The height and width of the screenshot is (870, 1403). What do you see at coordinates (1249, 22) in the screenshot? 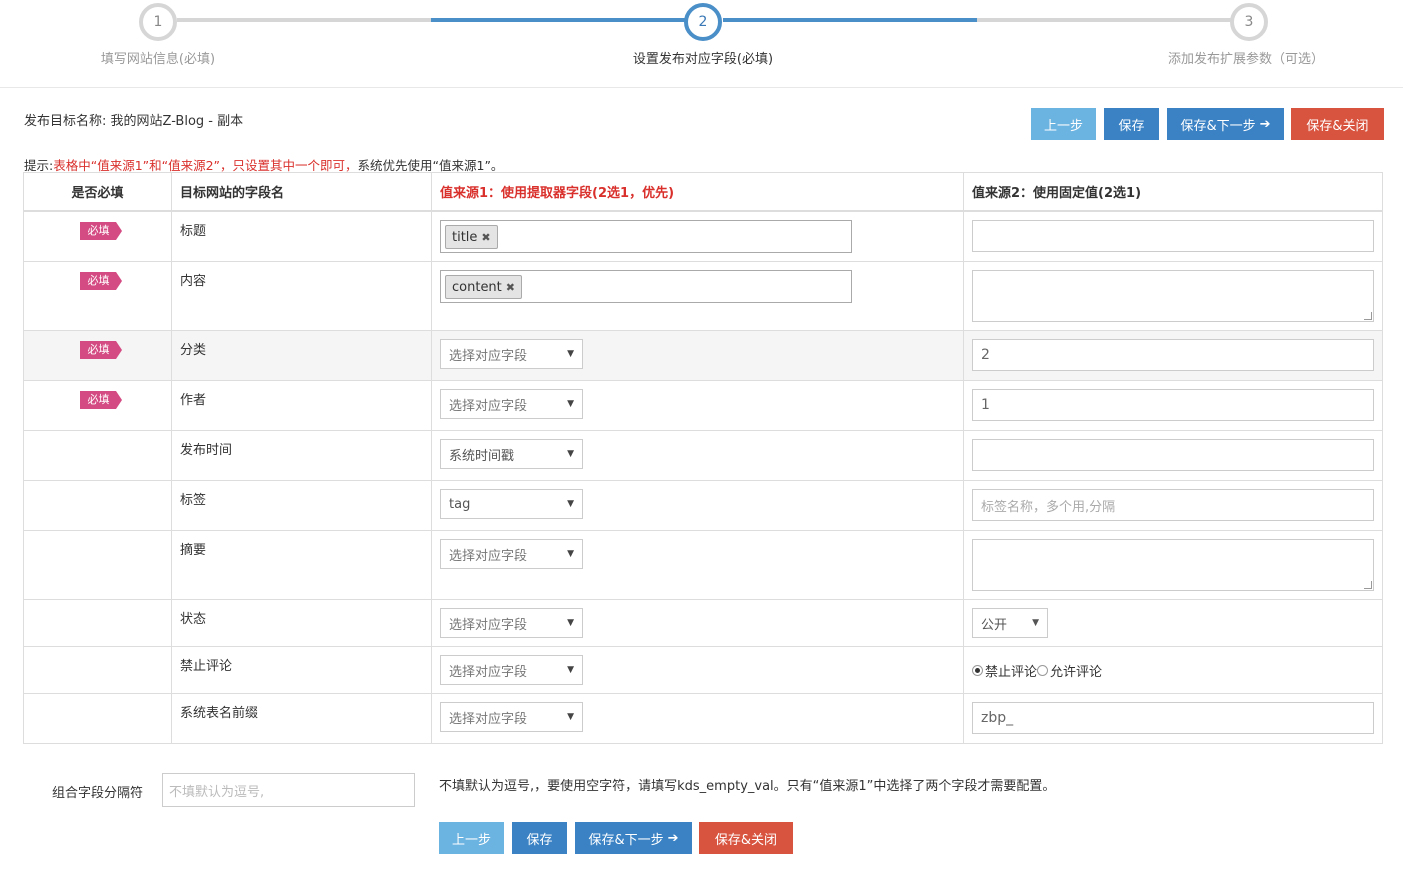
I see `step-3-circle: 3` at bounding box center [1249, 22].